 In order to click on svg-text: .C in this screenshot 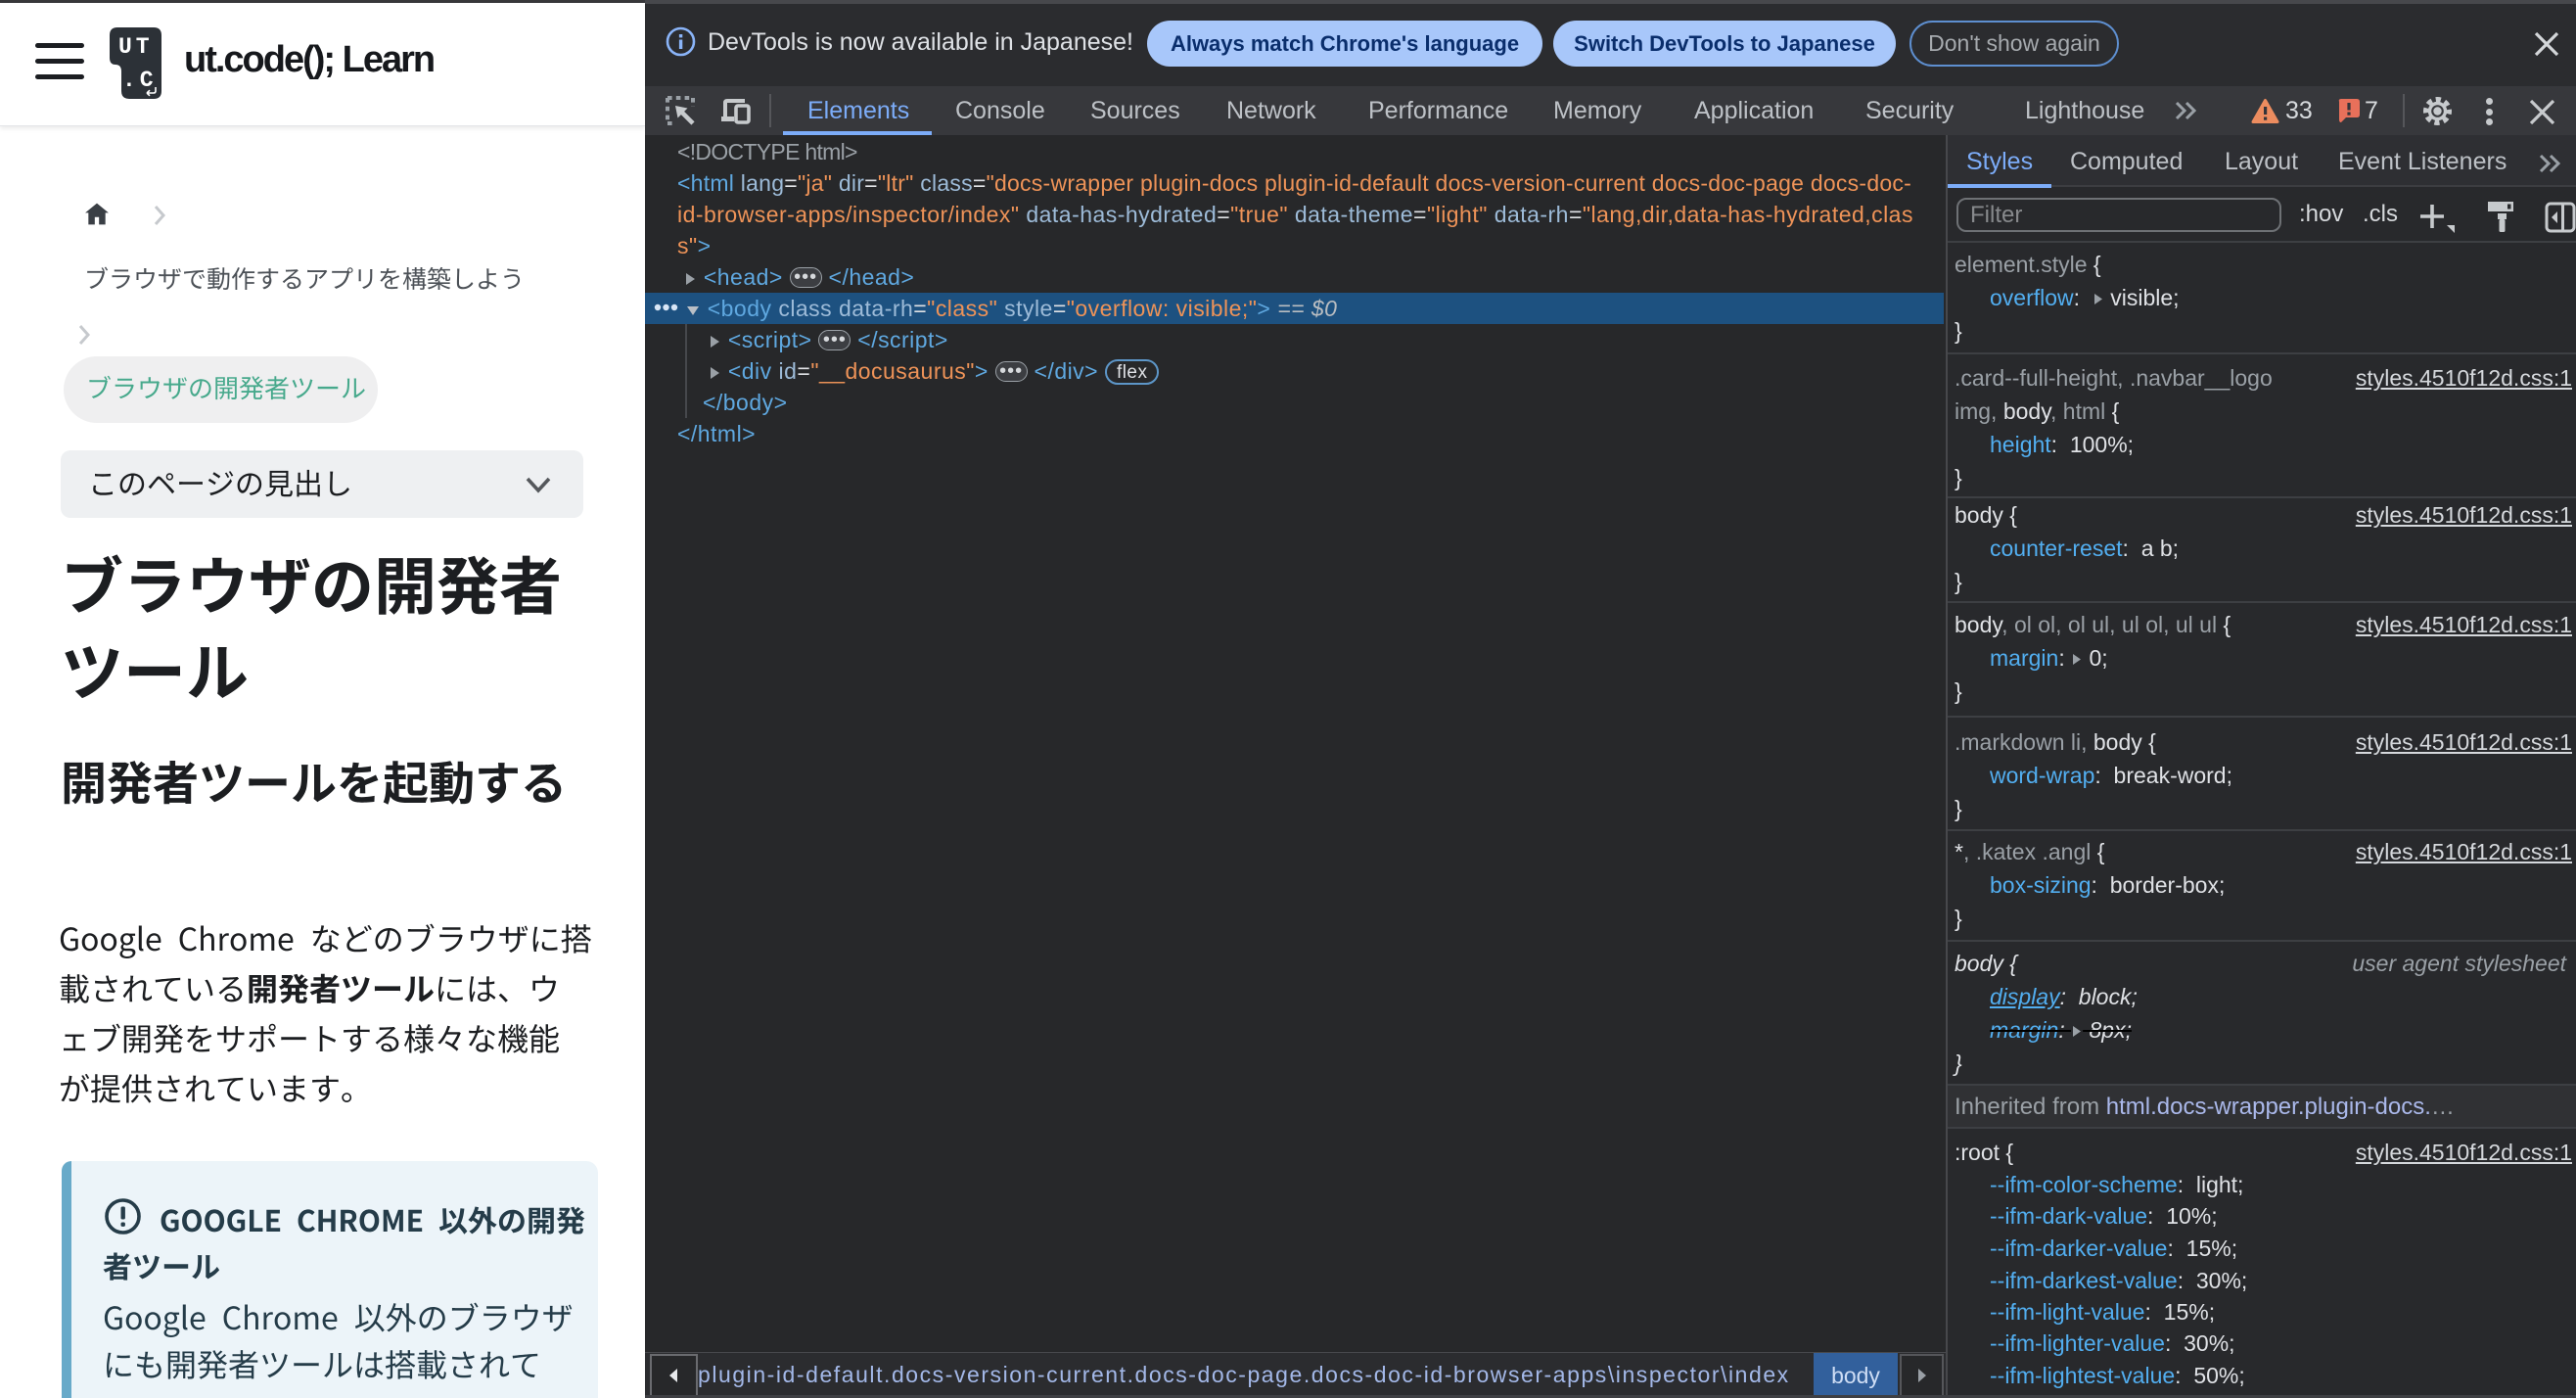, I will do `click(140, 80)`.